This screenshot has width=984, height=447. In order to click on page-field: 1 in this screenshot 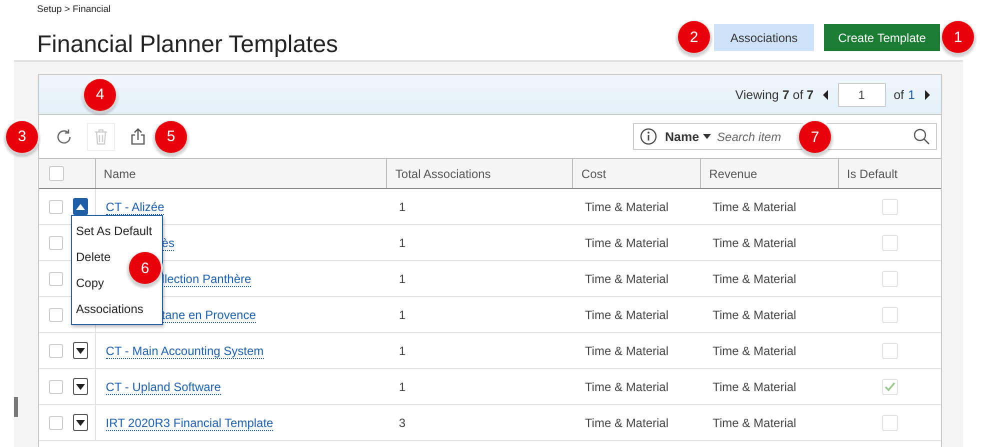, I will do `click(862, 94)`.